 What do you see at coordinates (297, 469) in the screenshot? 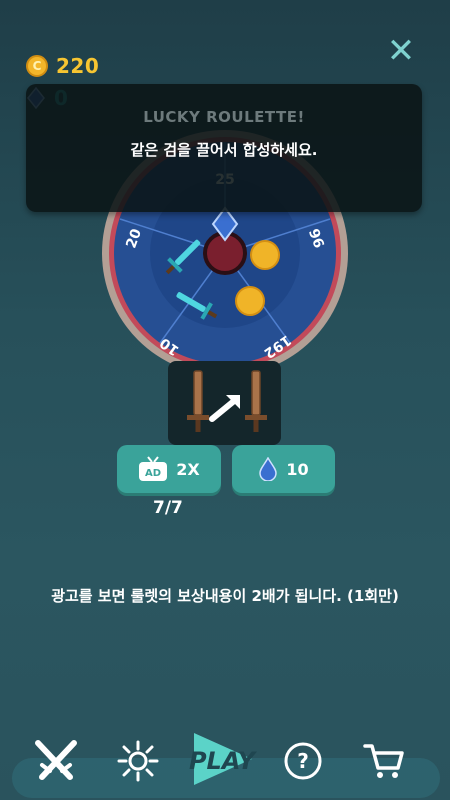
I see `gem-cost-label: 10` at bounding box center [297, 469].